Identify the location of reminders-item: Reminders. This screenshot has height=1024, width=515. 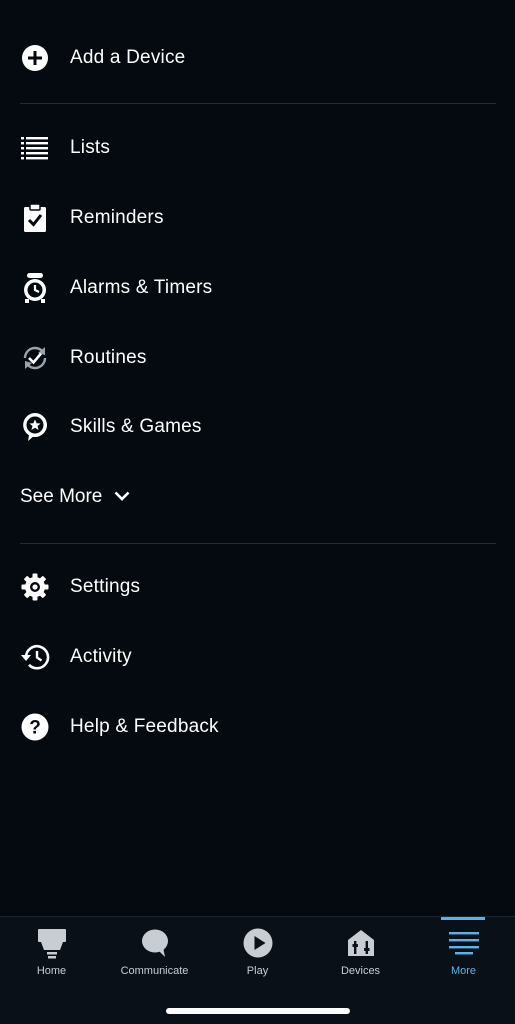
(257, 218).